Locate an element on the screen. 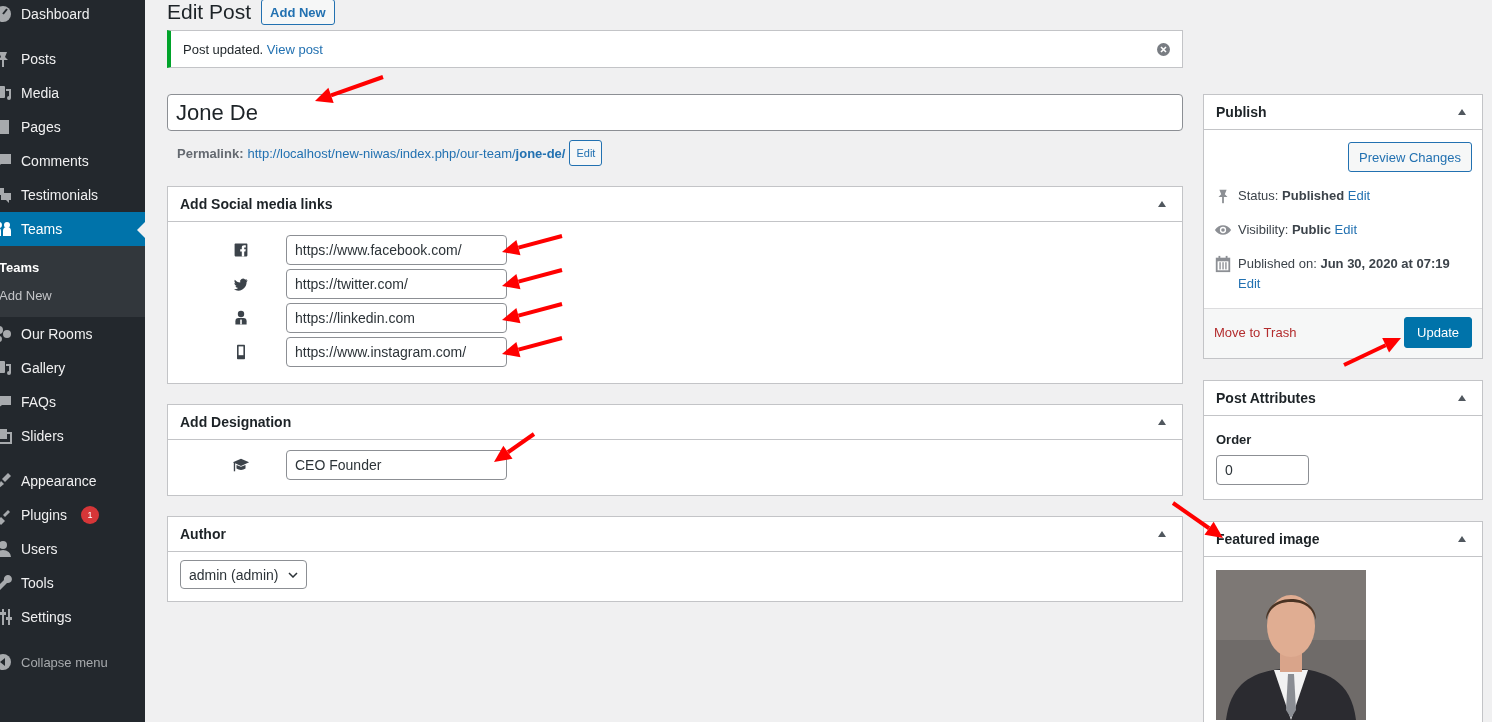  menu-item: Gallery is located at coordinates (72, 368).